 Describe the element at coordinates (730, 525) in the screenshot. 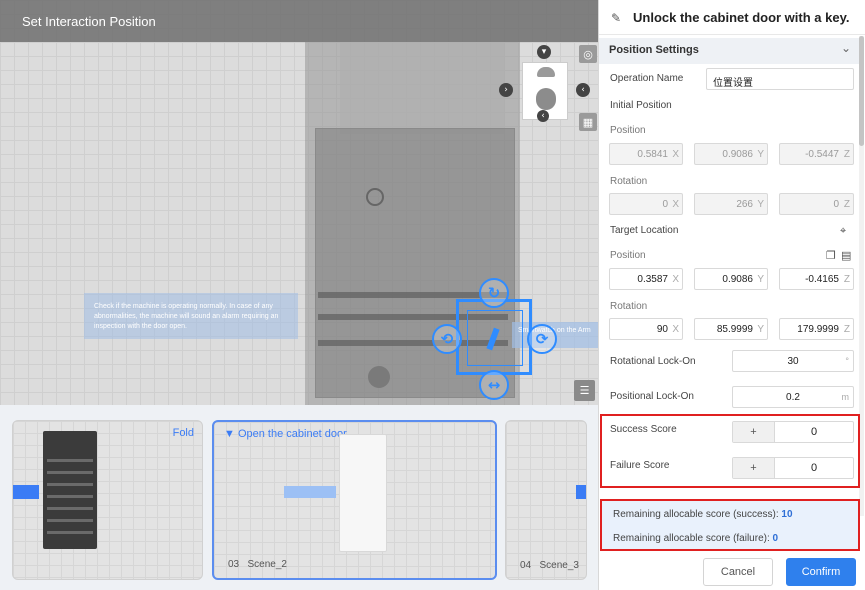

I see `remaining-highlight-box` at that location.